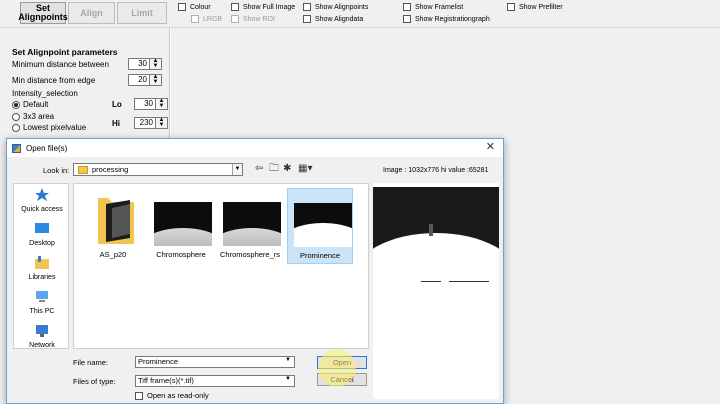 The width and height of the screenshot is (720, 404). Describe the element at coordinates (181, 254) in the screenshot. I see `file-name: Chromosphere` at that location.